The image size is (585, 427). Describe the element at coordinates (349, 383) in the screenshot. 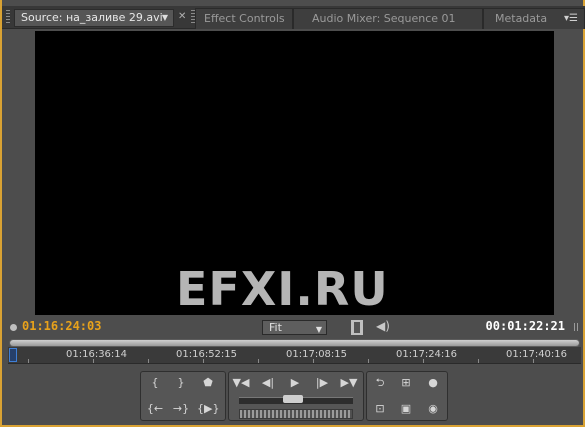

I see `next-marker-icon: ▶▼` at that location.